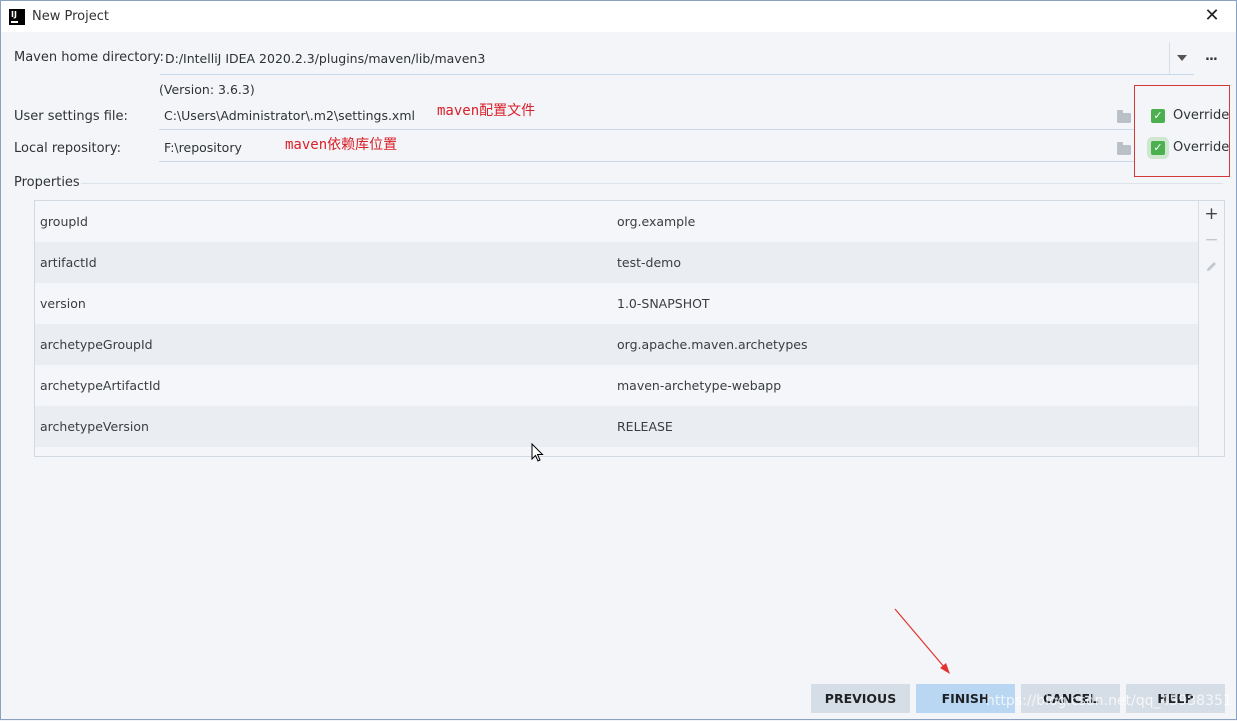 This screenshot has width=1237, height=721. What do you see at coordinates (289, 115) in the screenshot?
I see `user-settings-value: C:\Users\Administrator\.m2\settings.xml` at bounding box center [289, 115].